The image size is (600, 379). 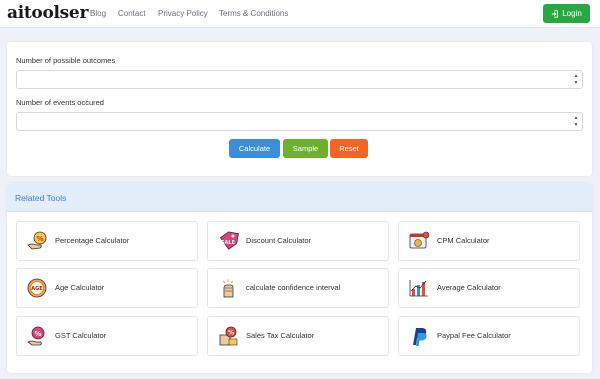 What do you see at coordinates (419, 241) in the screenshot?
I see `cpm-browser-icon` at bounding box center [419, 241].